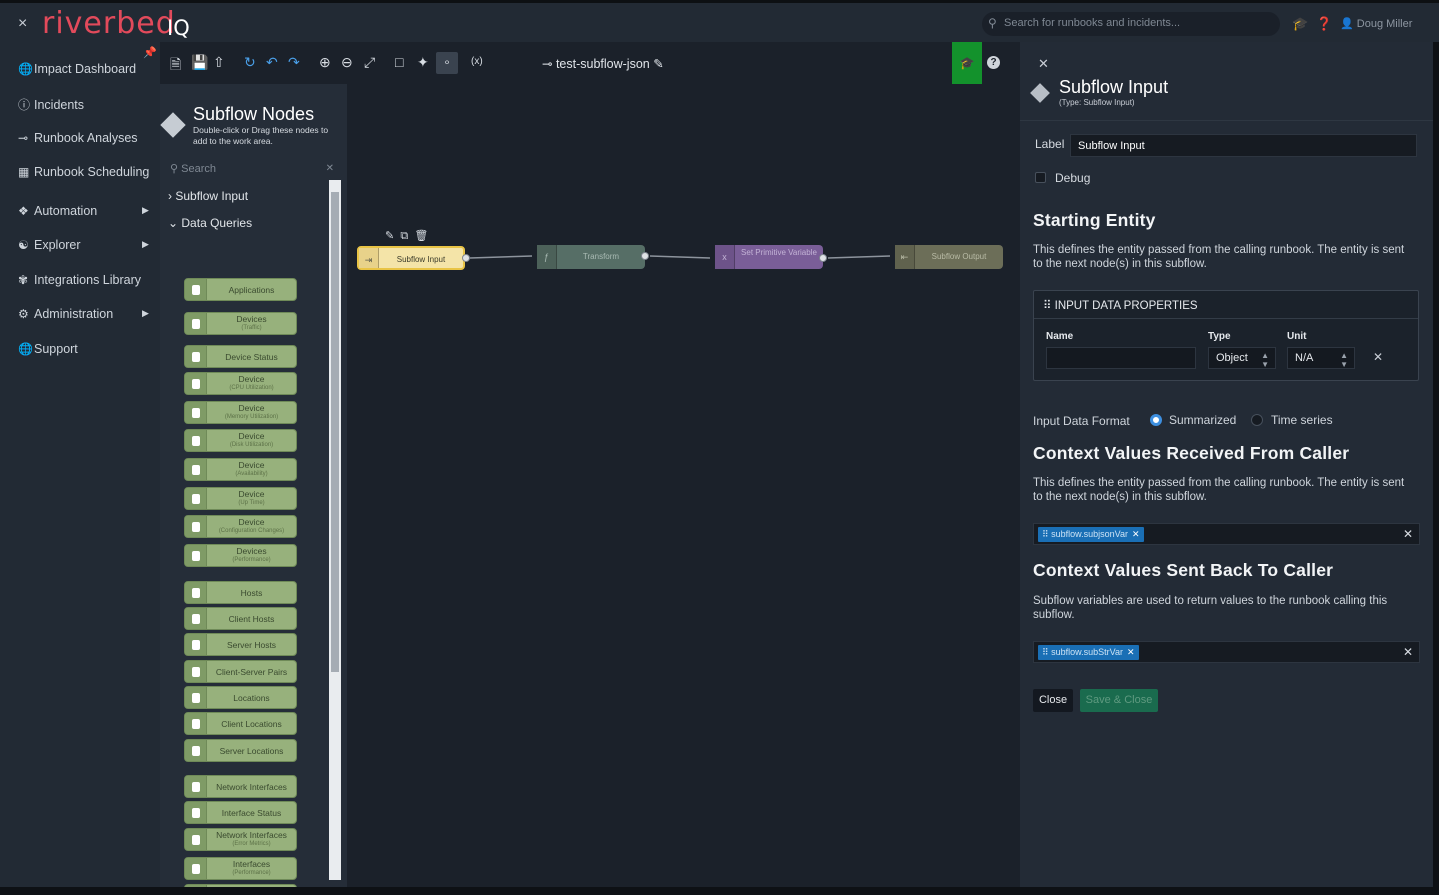  Describe the element at coordinates (389, 236) in the screenshot. I see `edit-icon: ✎` at that location.